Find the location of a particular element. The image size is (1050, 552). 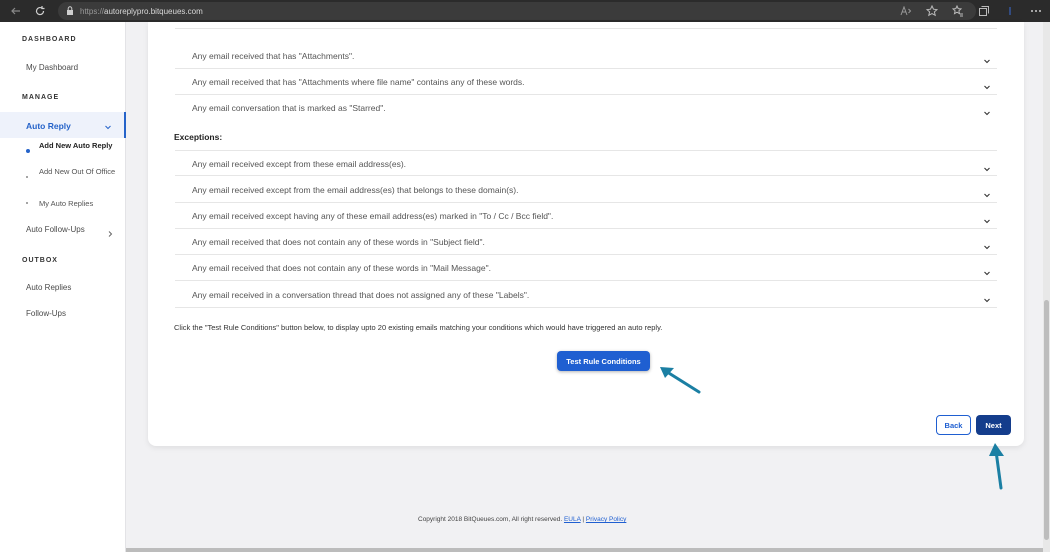

address-bar: https://autoreplypro.bitqueues.com is located at coordinates (517, 11).